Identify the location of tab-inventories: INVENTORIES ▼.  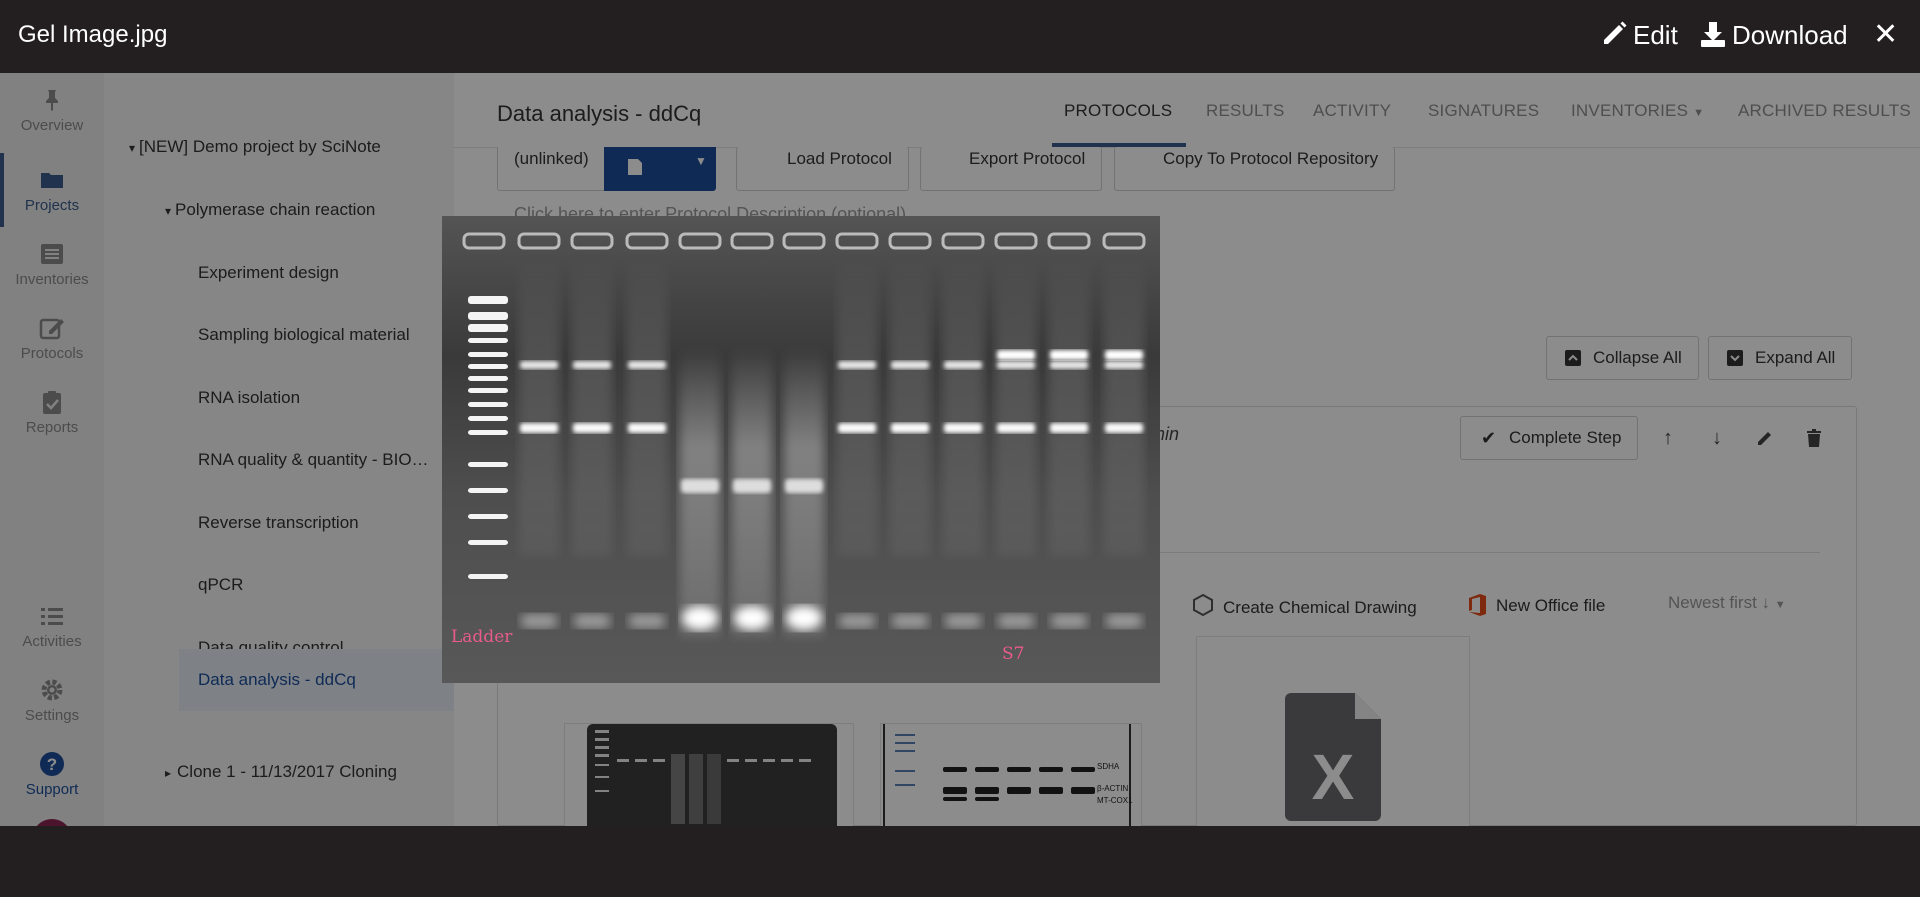
(1637, 111).